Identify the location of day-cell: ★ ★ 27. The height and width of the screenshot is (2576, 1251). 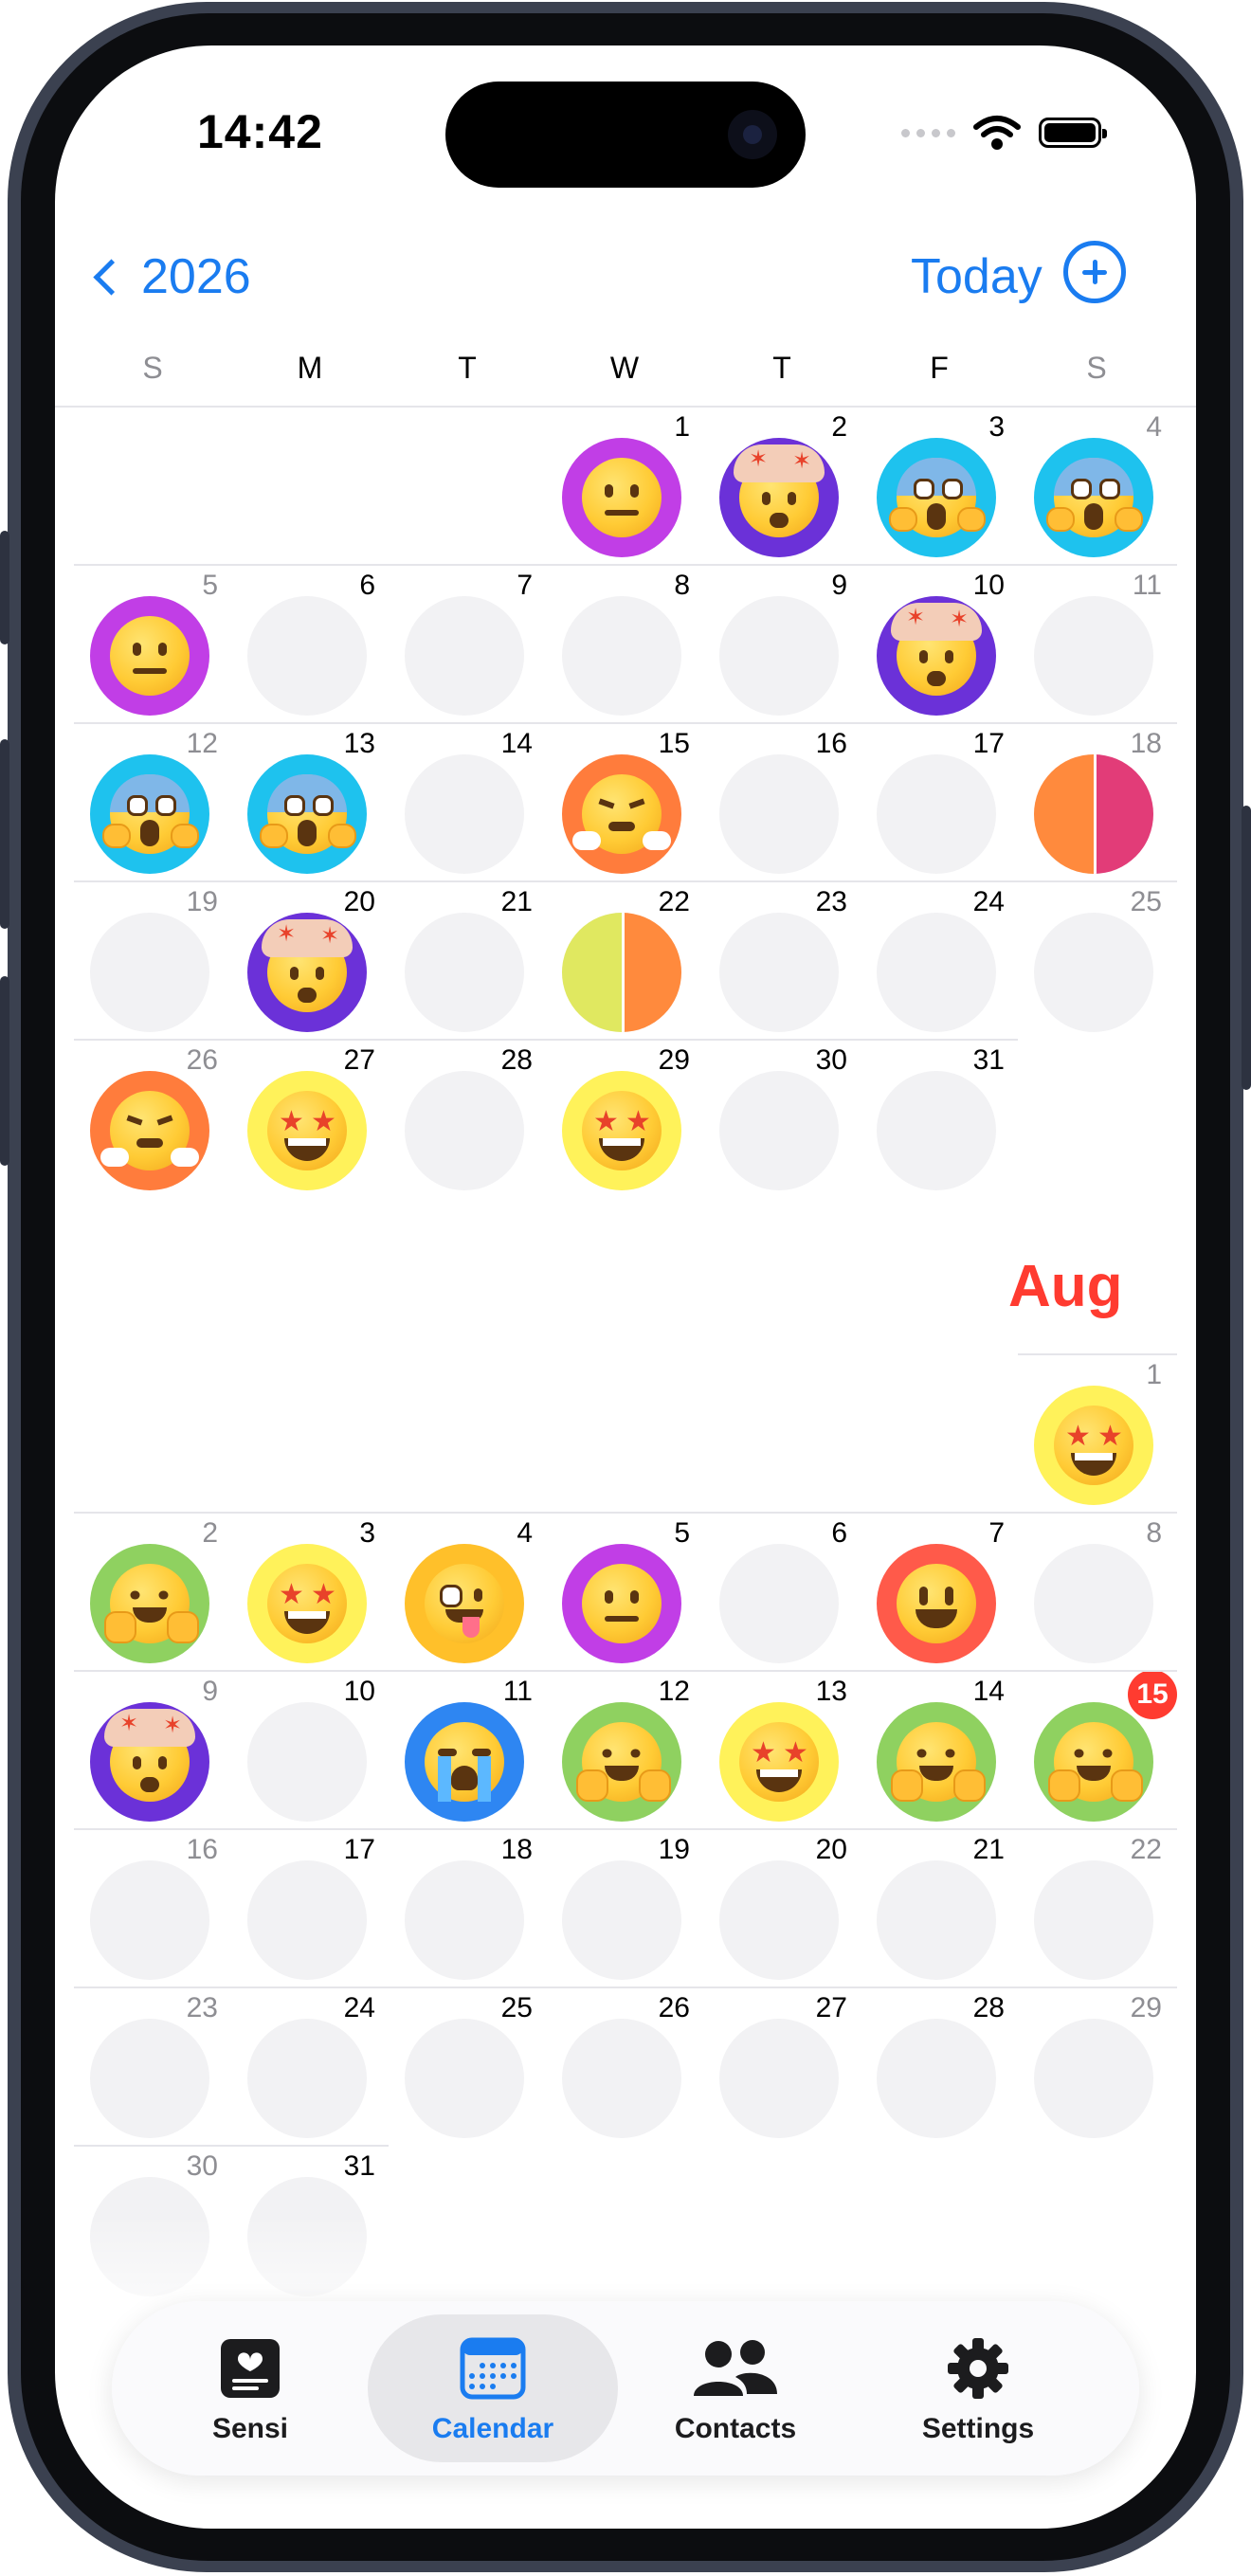
(310, 1119).